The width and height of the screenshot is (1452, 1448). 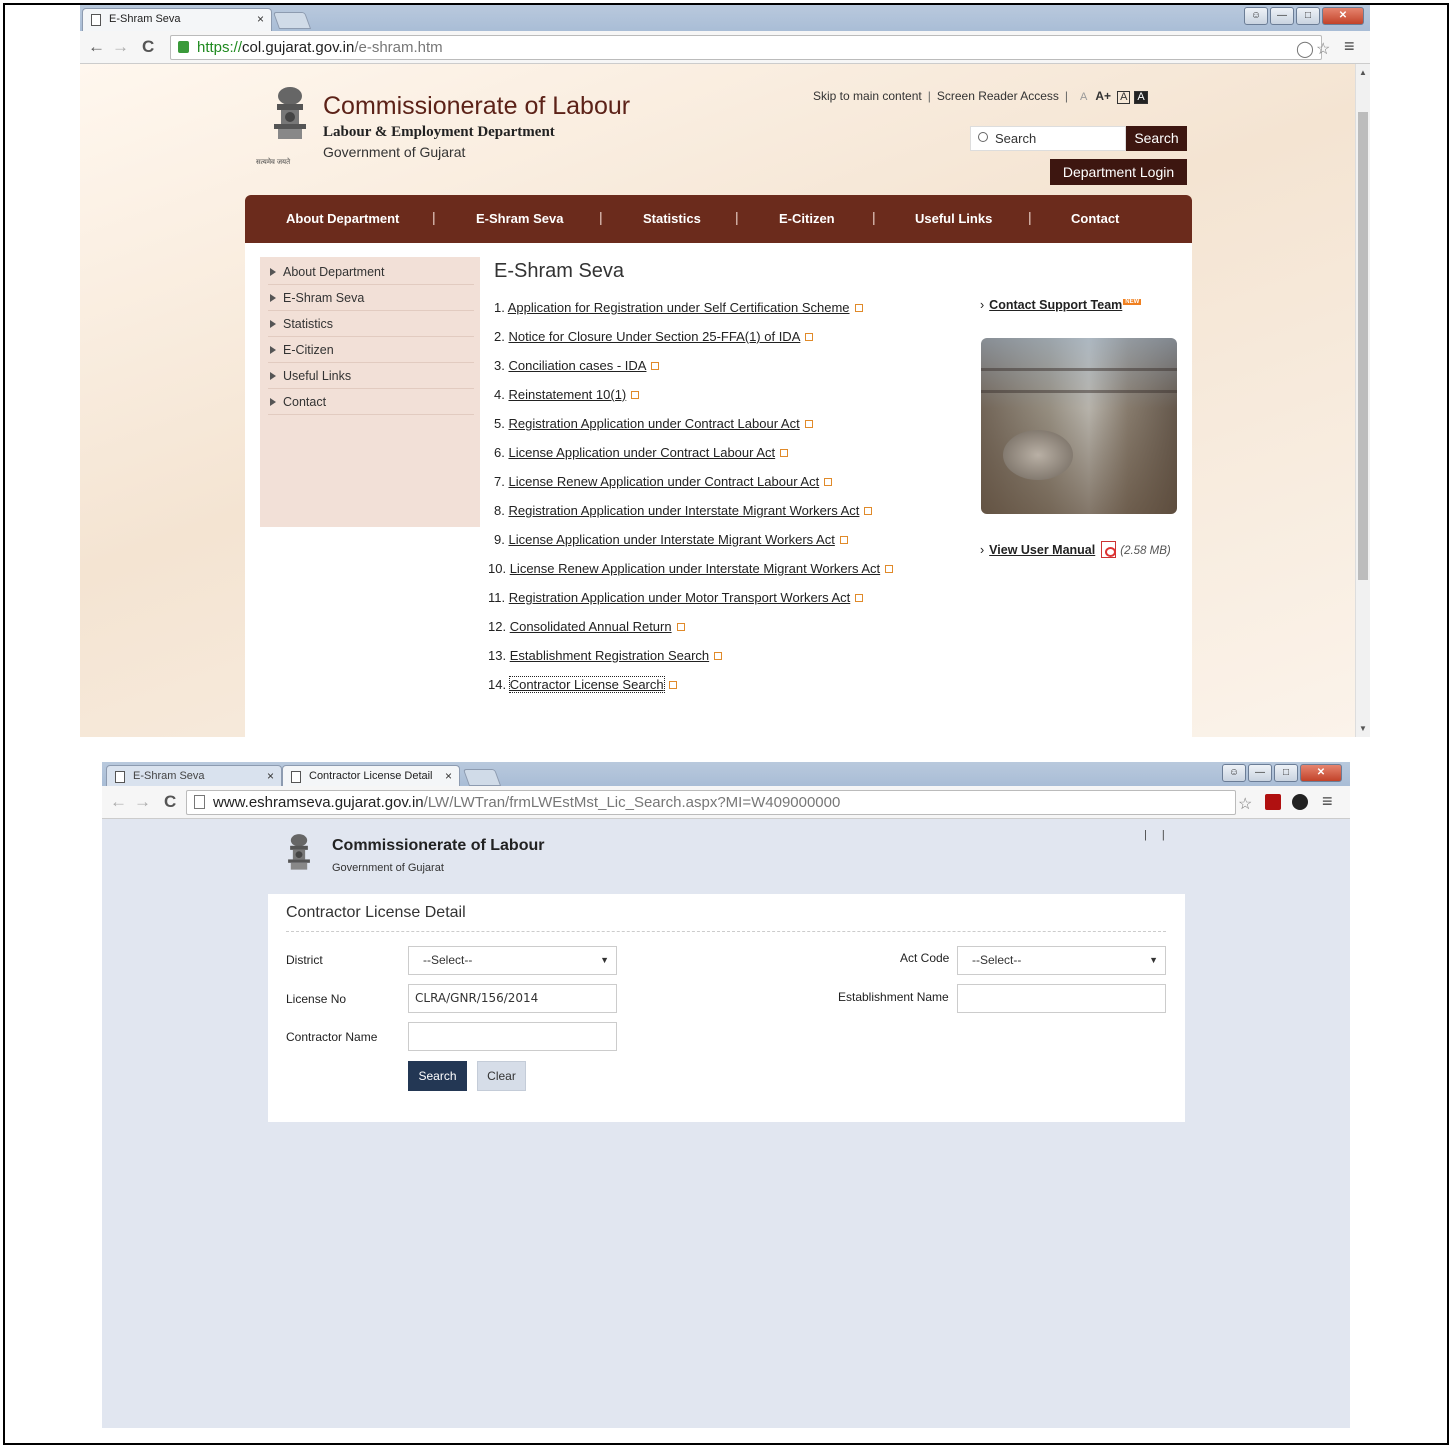 What do you see at coordinates (672, 218) in the screenshot?
I see `nav-statistics: Statistics` at bounding box center [672, 218].